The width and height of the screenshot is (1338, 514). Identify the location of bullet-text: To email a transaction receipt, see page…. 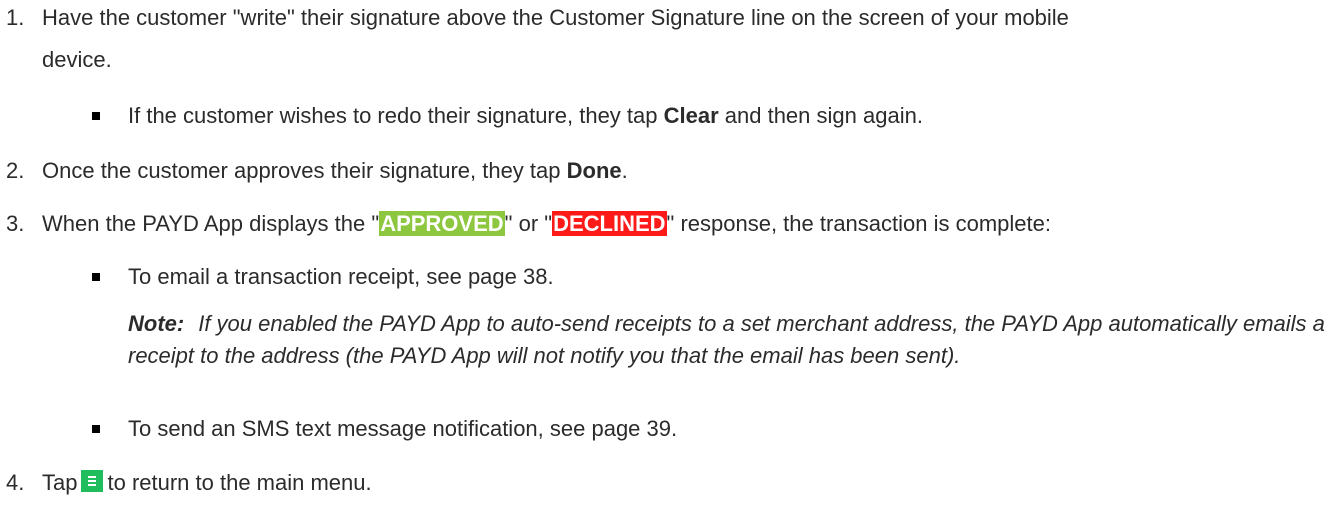
(341, 276).